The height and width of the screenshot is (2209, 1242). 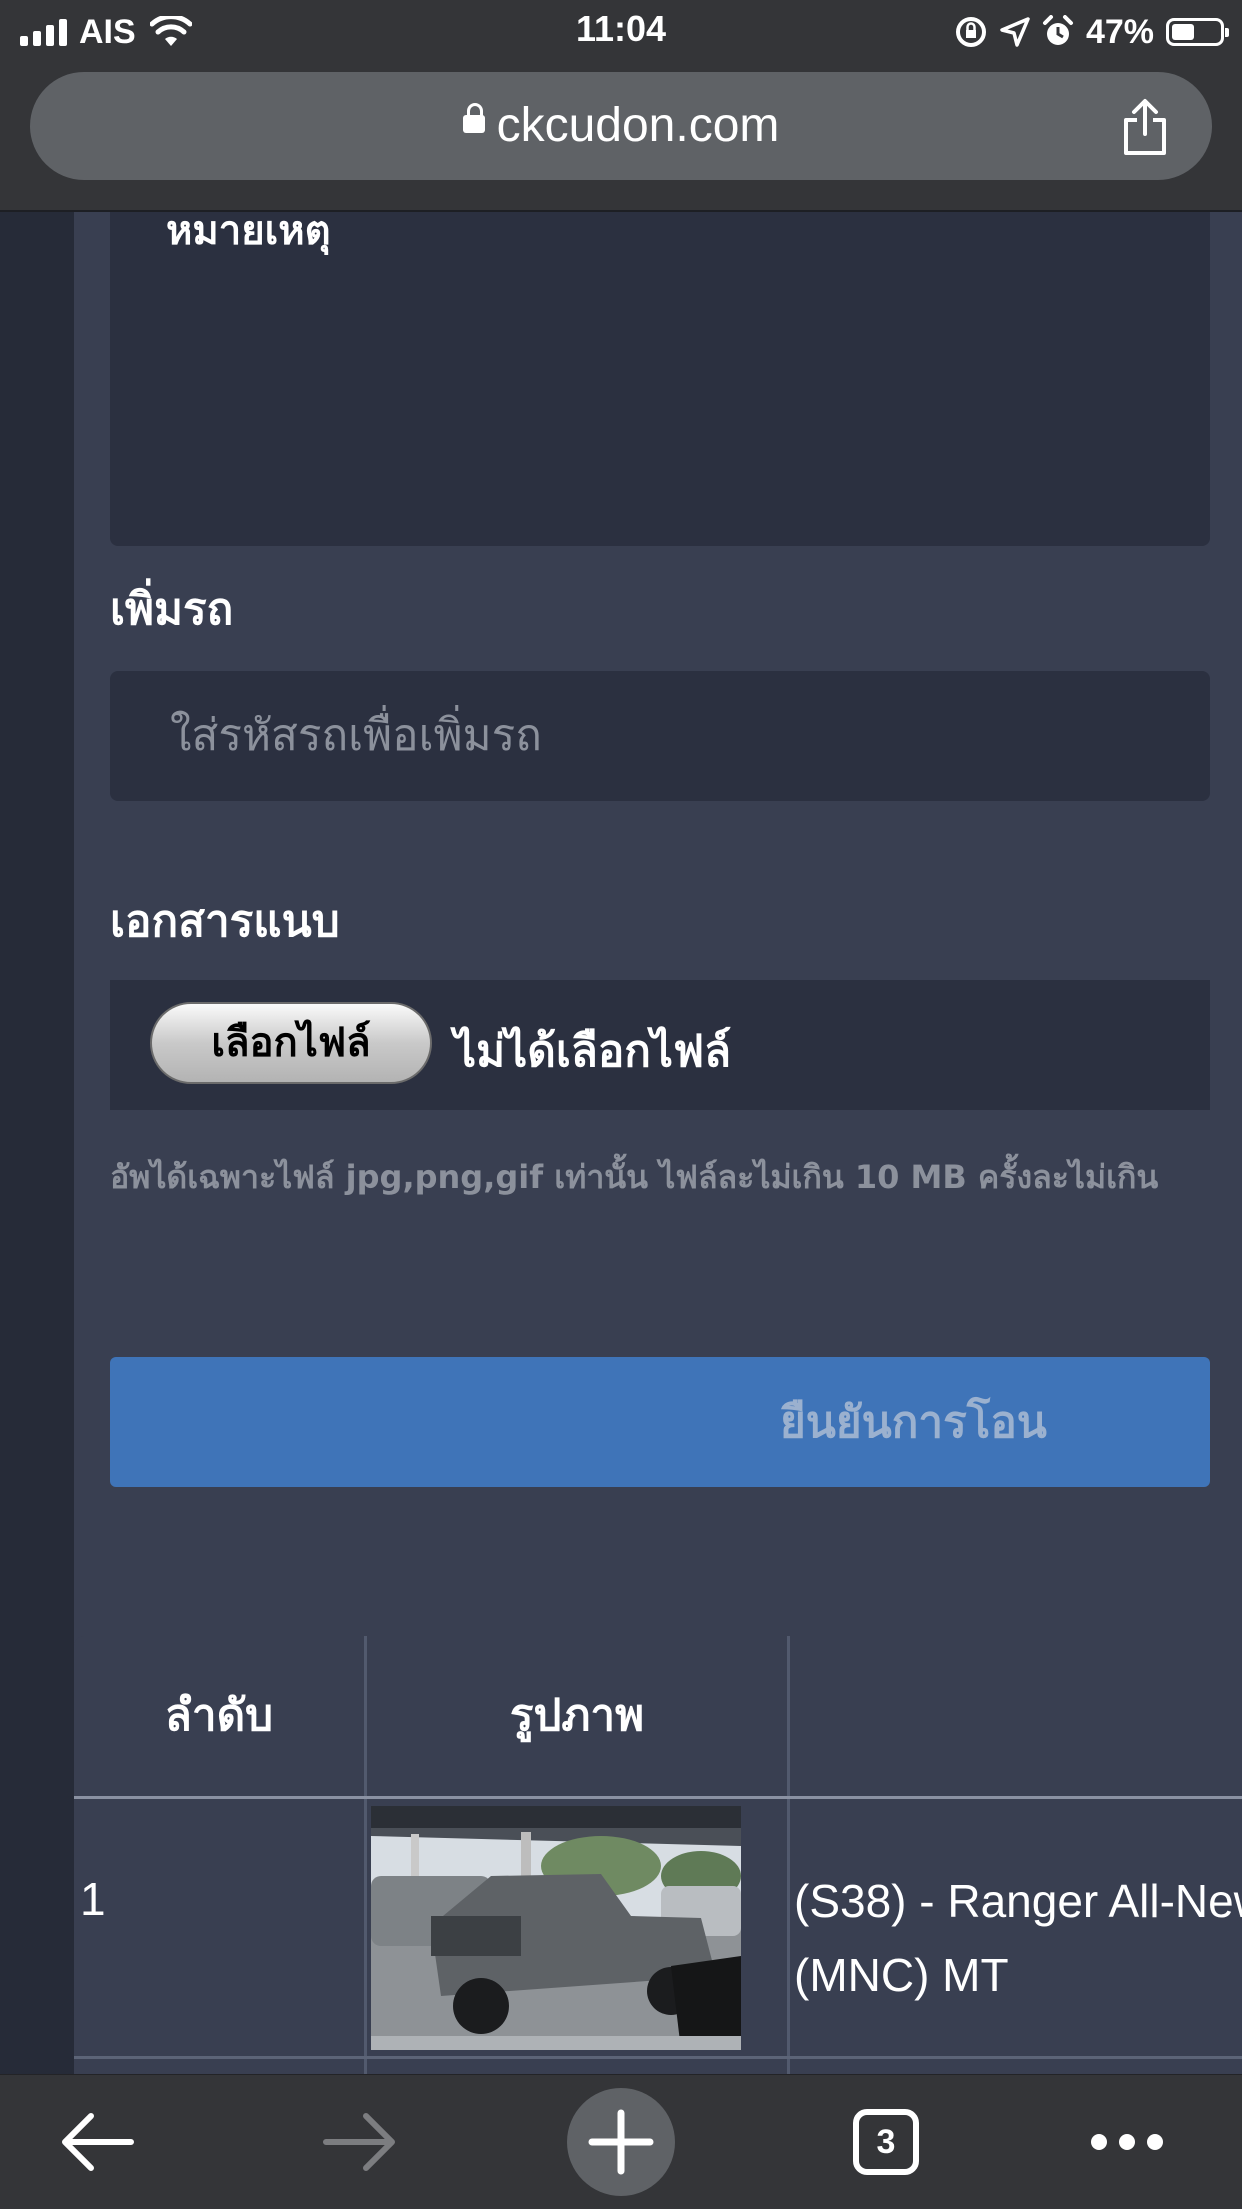 I want to click on row-title-line2: (MNC) MT, so click(x=901, y=1975).